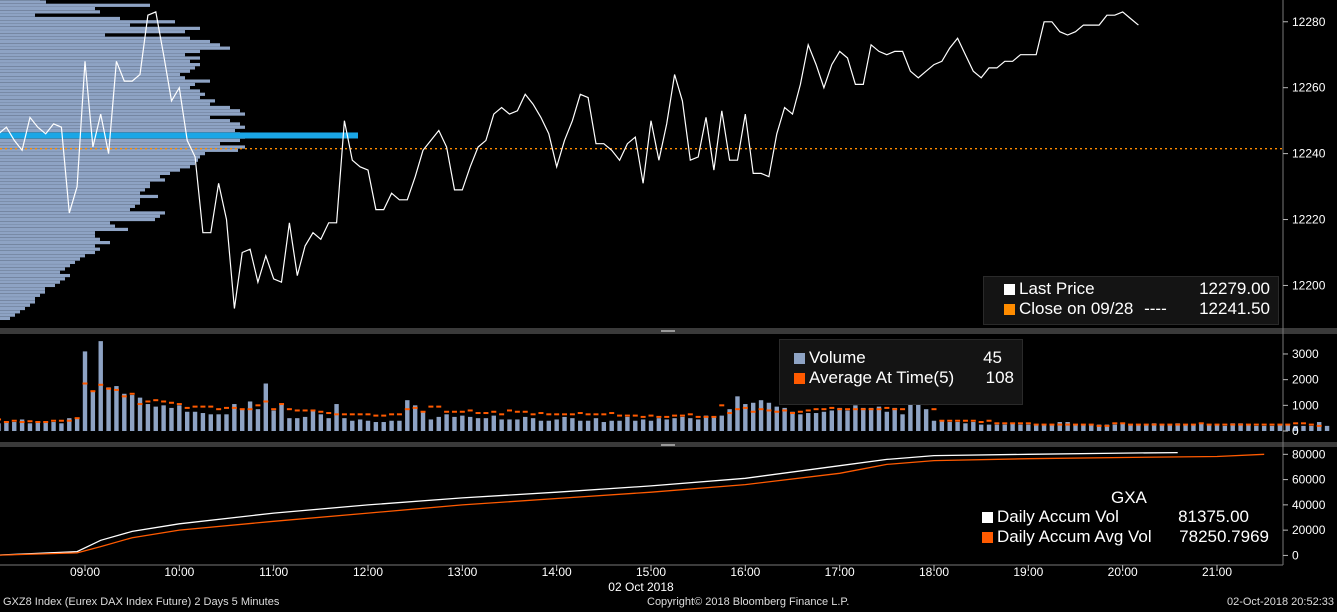  I want to click on x-tick-label: 17:00, so click(840, 572).